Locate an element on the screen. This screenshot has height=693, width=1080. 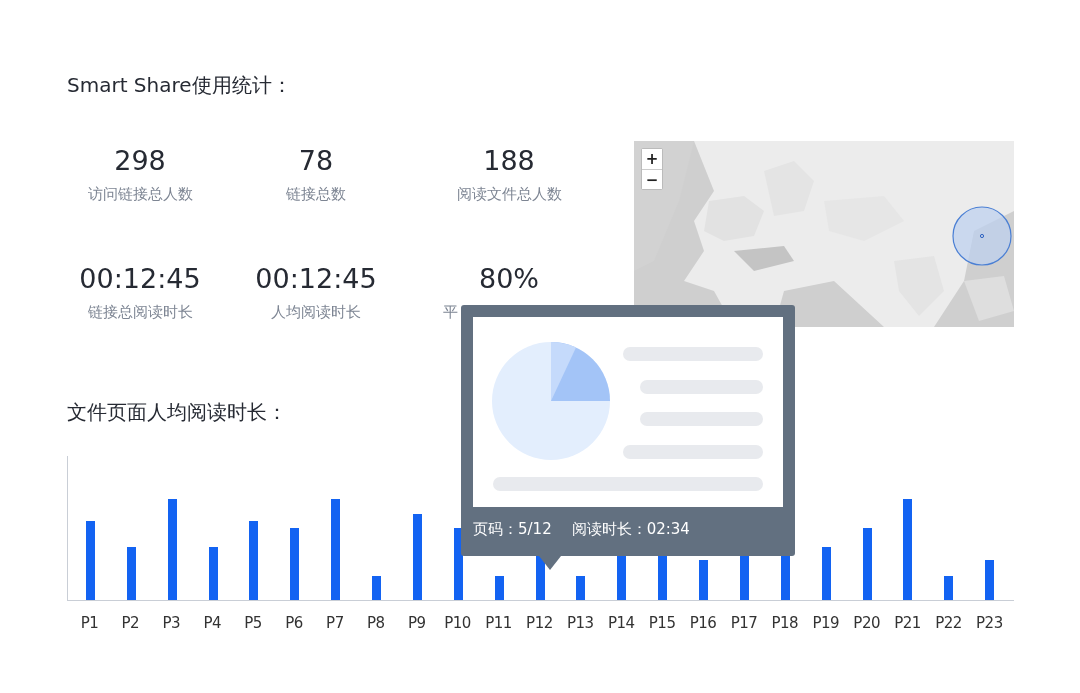
axis-label: P16 is located at coordinates (703, 623).